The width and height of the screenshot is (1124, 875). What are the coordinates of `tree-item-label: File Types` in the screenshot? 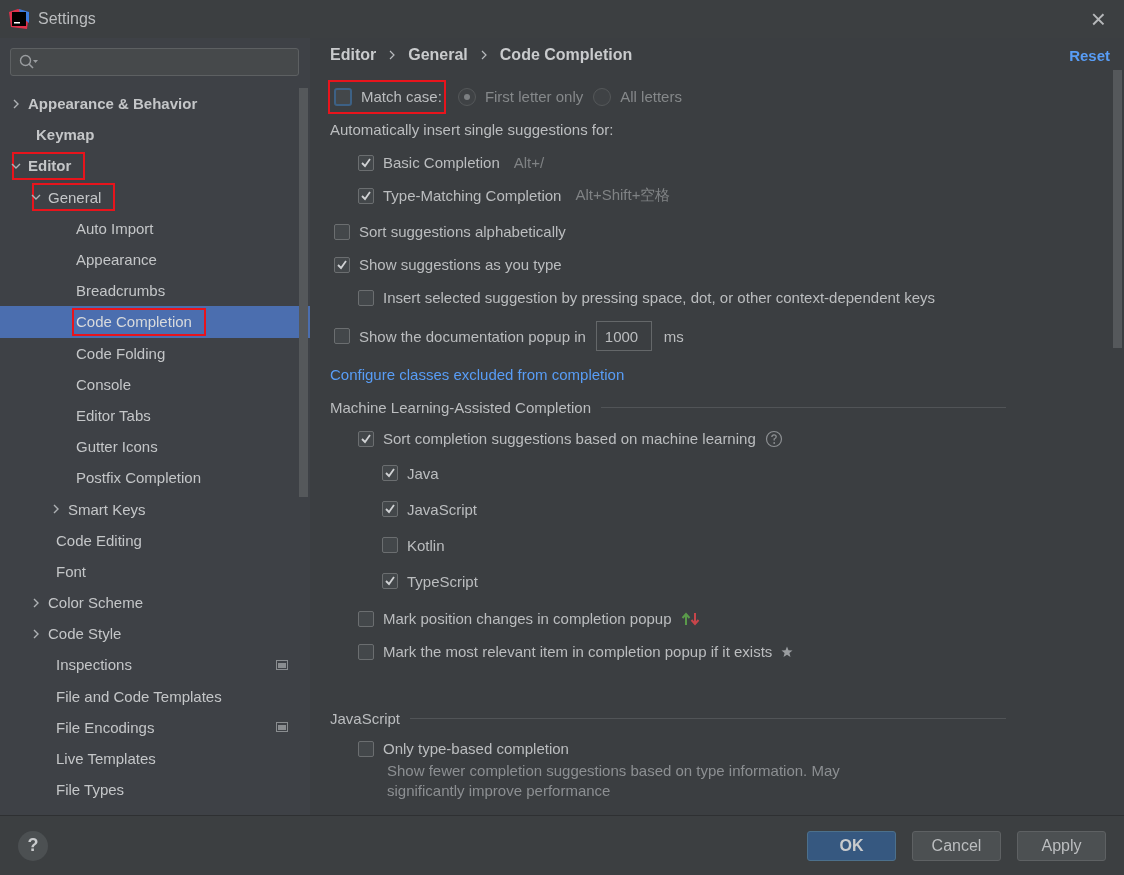 It's located at (90, 790).